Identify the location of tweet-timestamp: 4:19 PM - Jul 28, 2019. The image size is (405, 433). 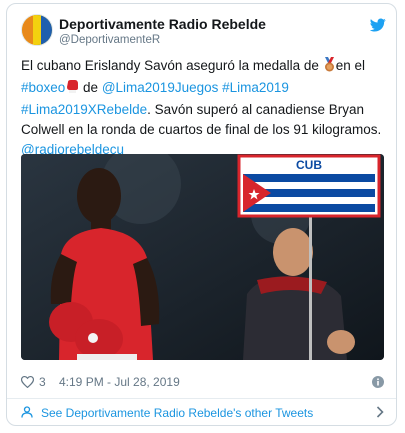
(119, 382).